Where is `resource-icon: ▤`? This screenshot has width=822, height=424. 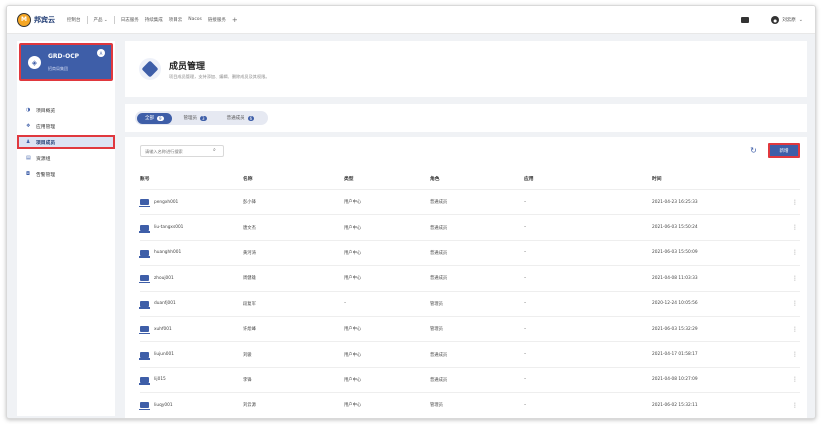 resource-icon: ▤ is located at coordinates (28, 158).